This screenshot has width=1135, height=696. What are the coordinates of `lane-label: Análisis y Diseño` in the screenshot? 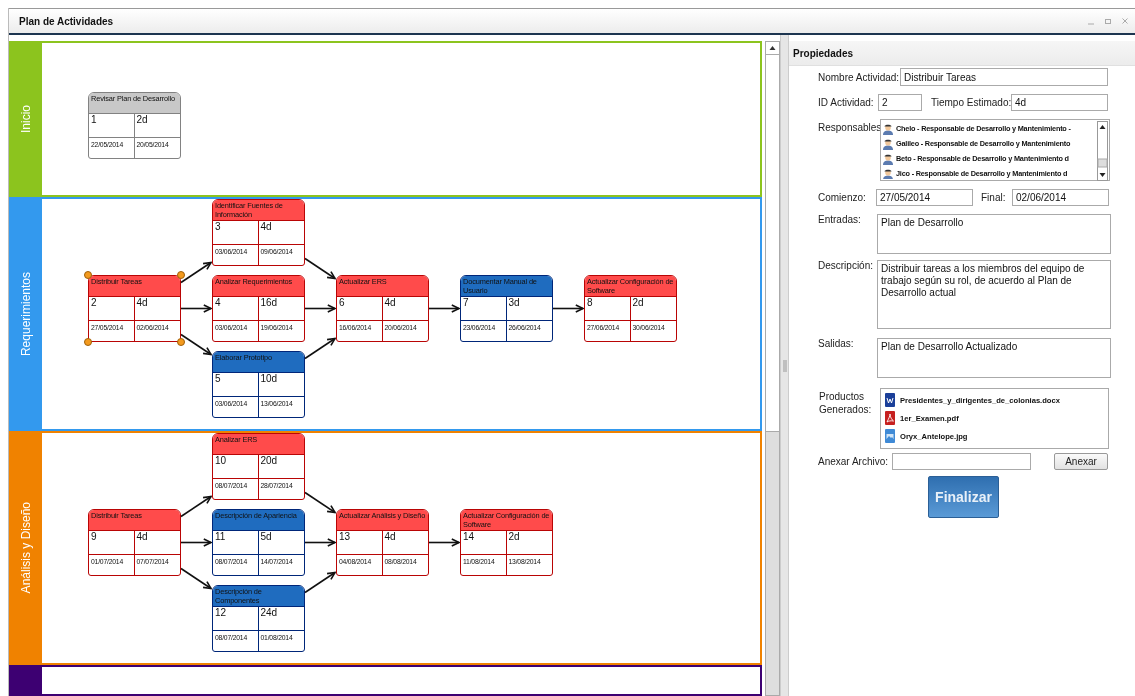 It's located at (25, 548).